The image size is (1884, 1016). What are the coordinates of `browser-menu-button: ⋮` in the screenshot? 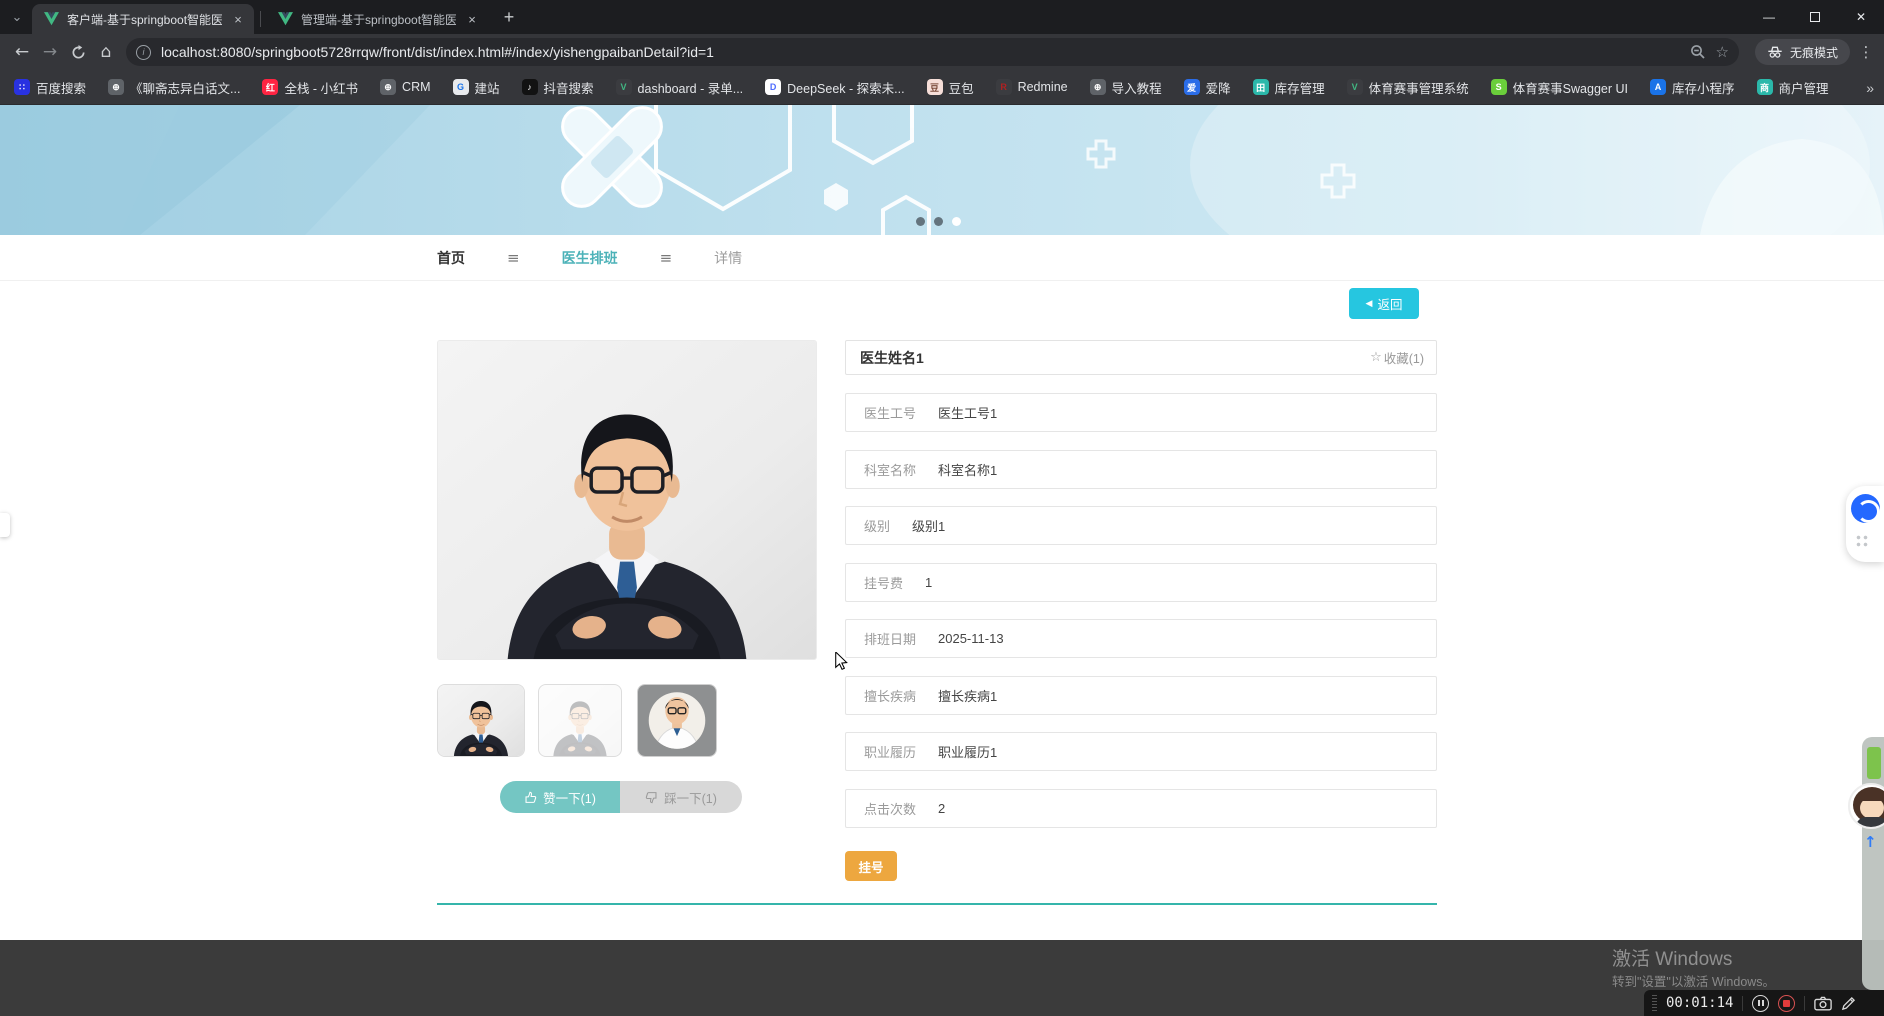 It's located at (1866, 52).